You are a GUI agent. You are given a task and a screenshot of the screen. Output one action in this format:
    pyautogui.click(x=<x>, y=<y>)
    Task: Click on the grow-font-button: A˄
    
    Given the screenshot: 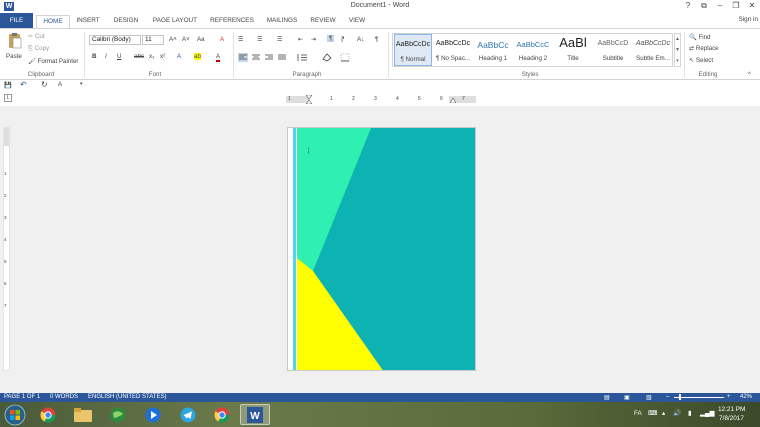 What is the action you would take?
    pyautogui.click(x=173, y=39)
    